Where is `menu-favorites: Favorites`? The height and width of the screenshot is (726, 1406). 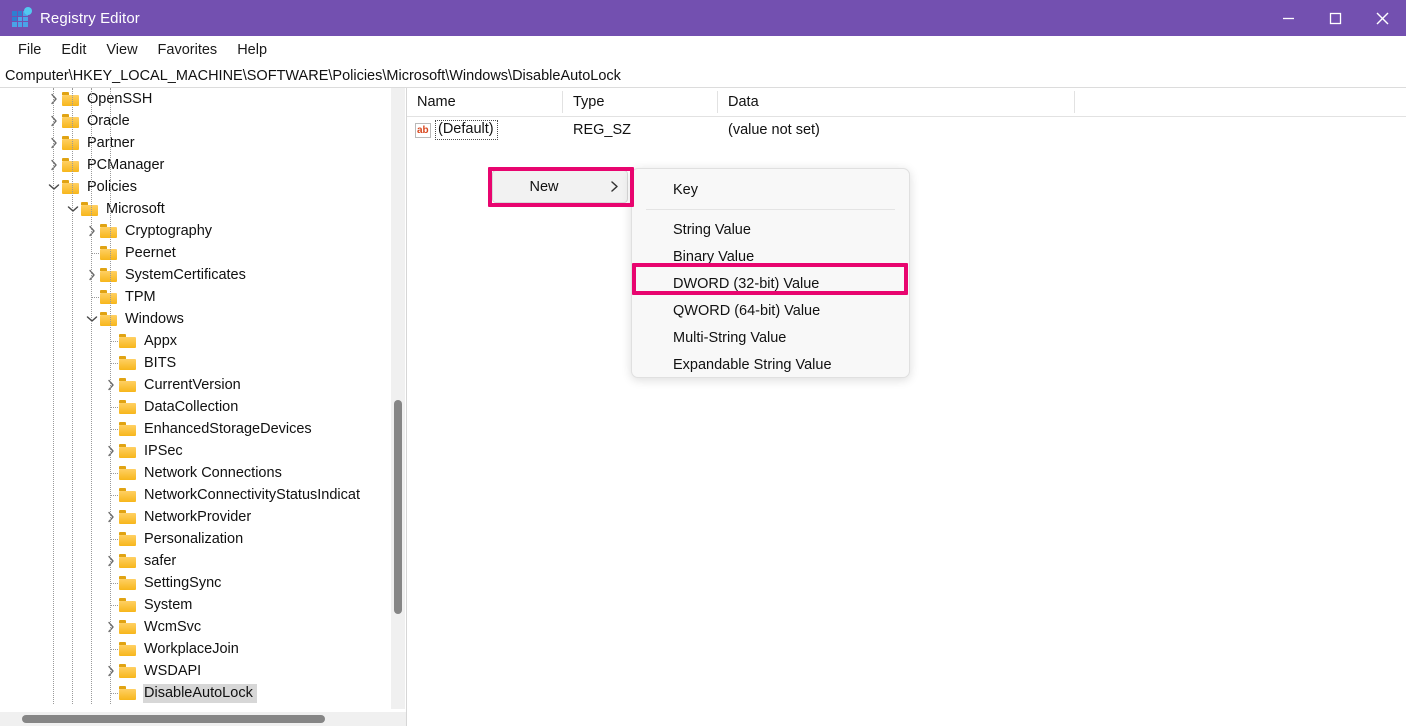 menu-favorites: Favorites is located at coordinates (188, 50).